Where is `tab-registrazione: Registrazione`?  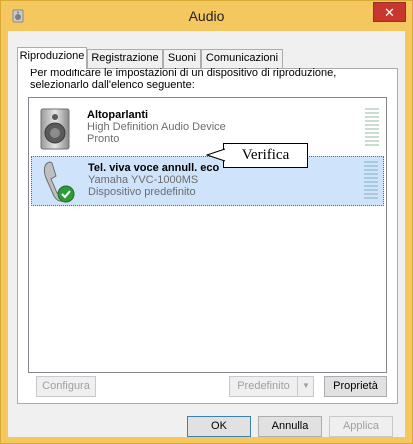 tab-registrazione: Registrazione is located at coordinates (125, 58).